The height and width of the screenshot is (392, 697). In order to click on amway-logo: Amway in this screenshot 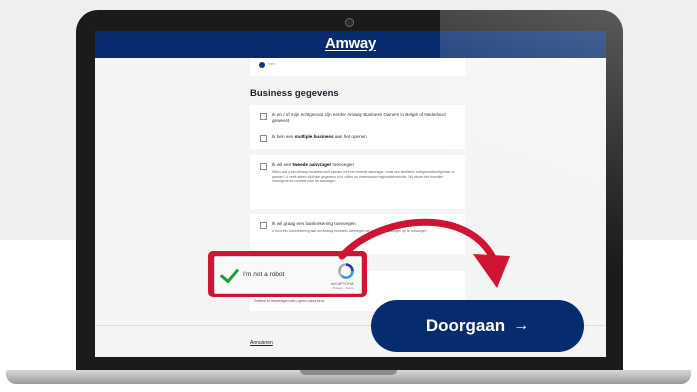, I will do `click(350, 43)`.